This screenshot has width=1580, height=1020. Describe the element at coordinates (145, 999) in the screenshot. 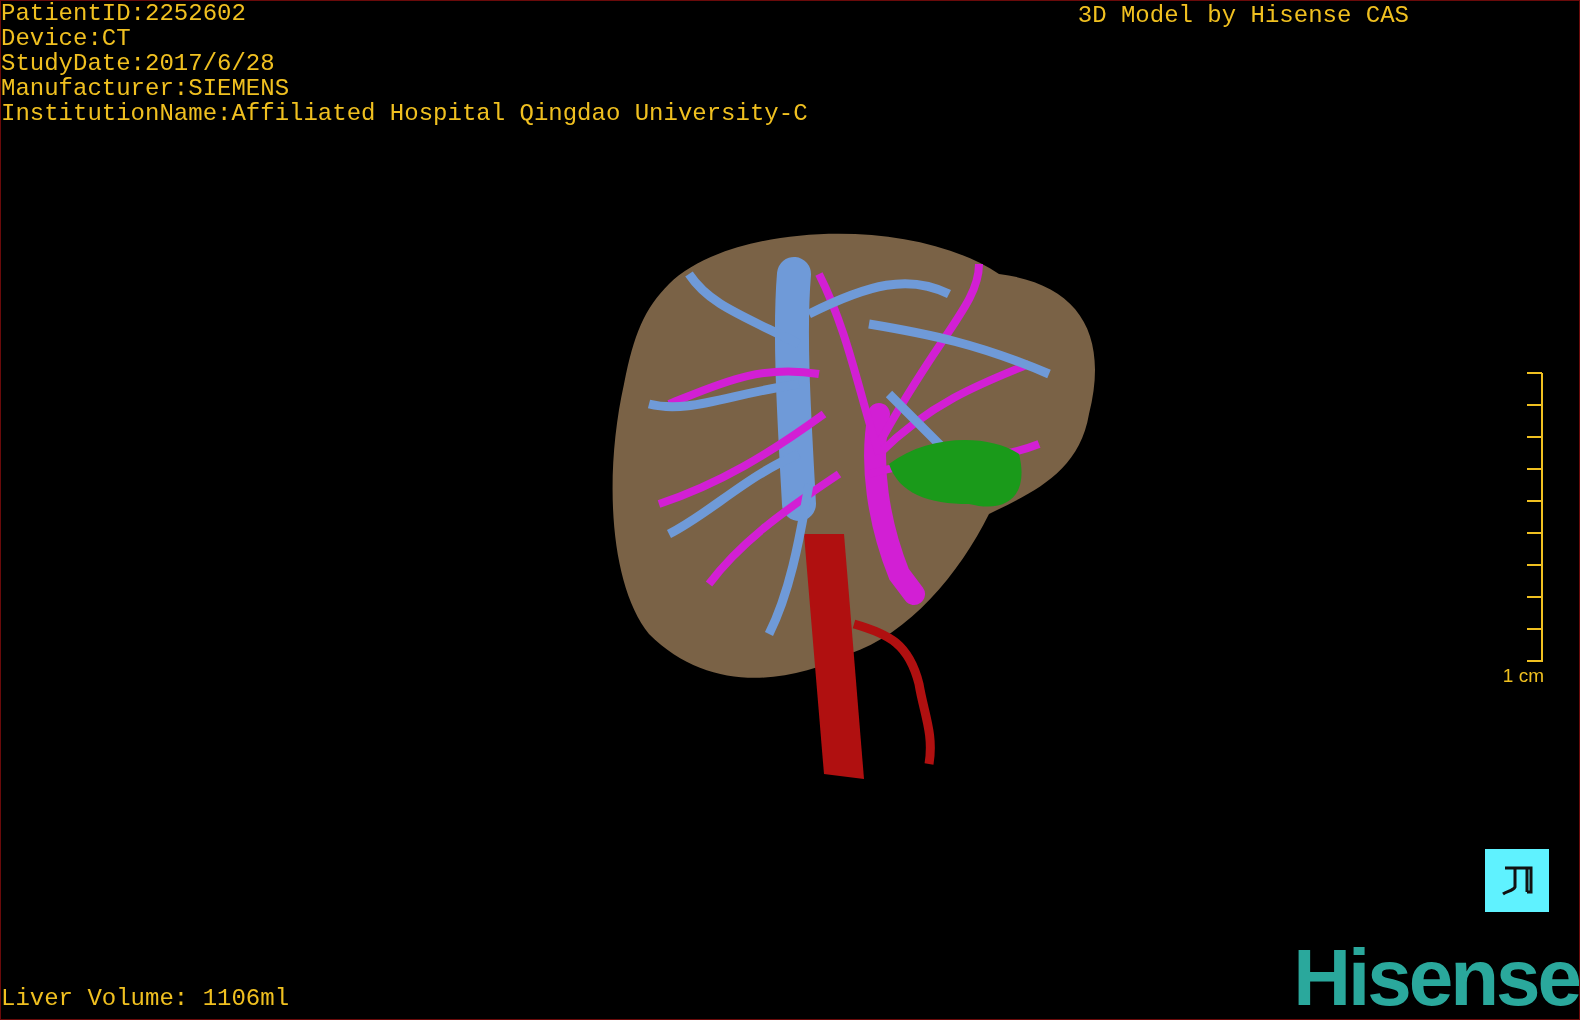

I see `liver-volume: Liver Volume: 1106ml` at that location.